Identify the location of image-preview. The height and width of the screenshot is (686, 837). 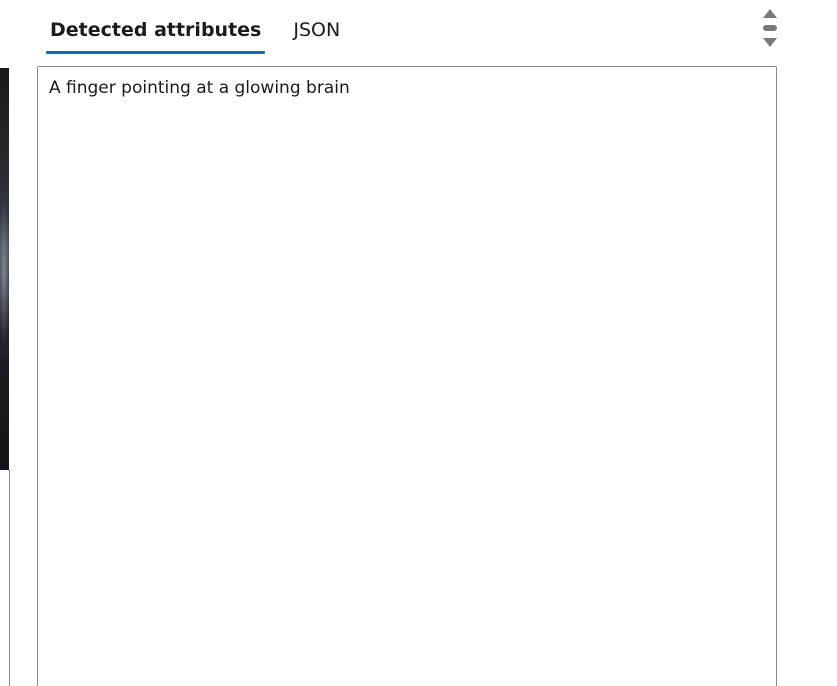
(4, 269).